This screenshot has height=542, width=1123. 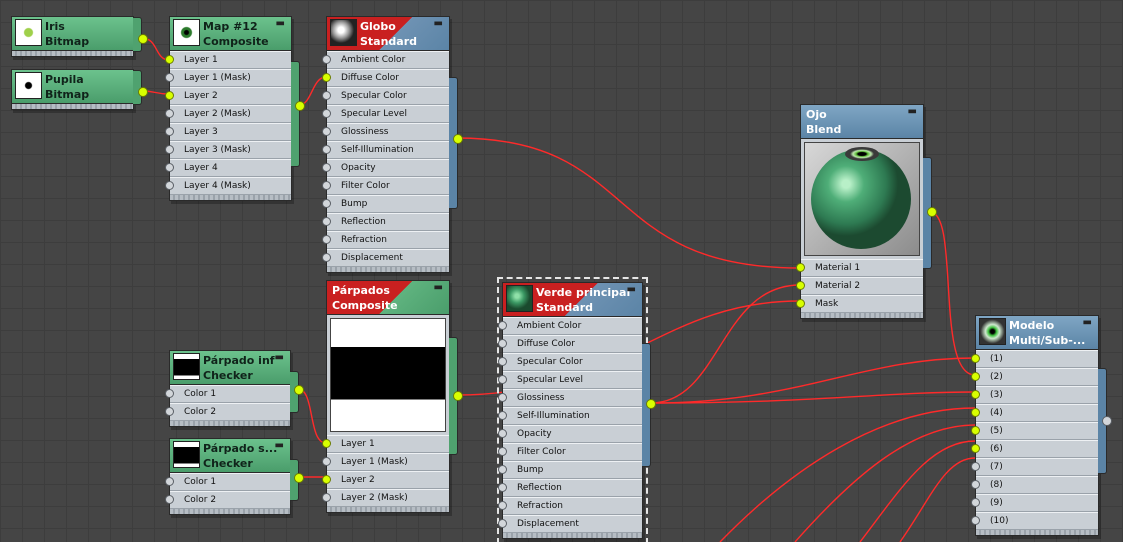 What do you see at coordinates (228, 150) in the screenshot?
I see `map12-slot: Layer 3 (Mask)` at bounding box center [228, 150].